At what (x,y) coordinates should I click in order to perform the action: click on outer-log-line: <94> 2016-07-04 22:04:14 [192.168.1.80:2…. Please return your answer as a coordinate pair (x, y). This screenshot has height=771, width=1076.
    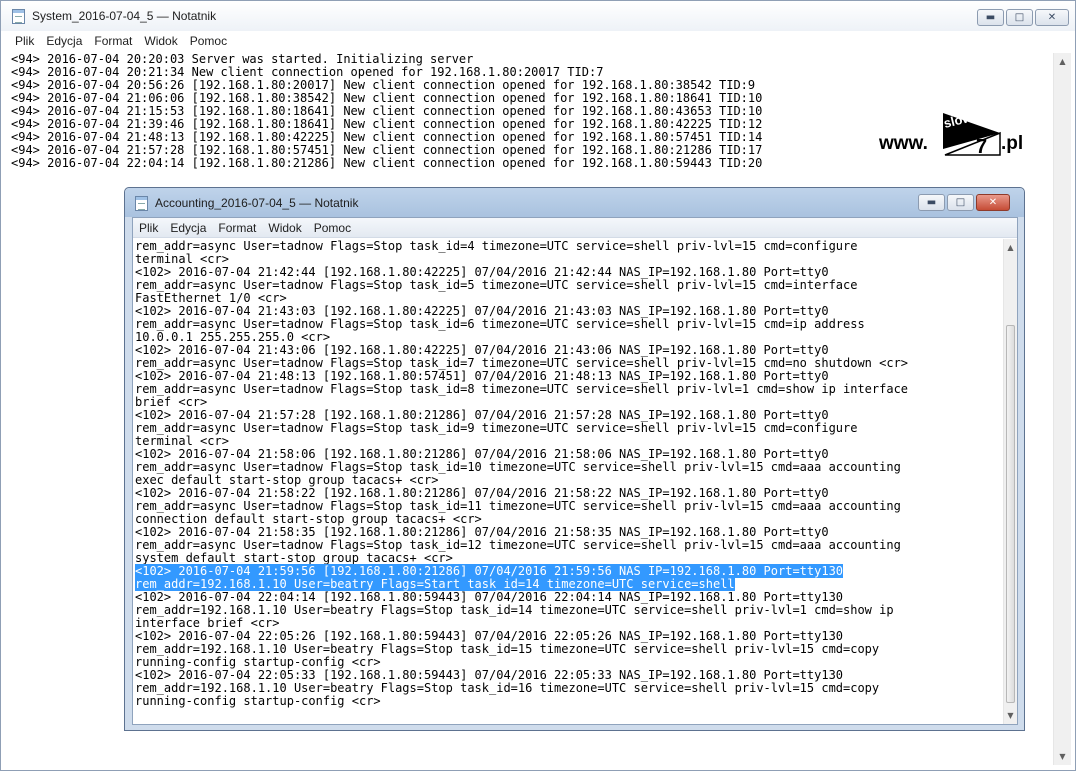
    Looking at the image, I should click on (387, 163).